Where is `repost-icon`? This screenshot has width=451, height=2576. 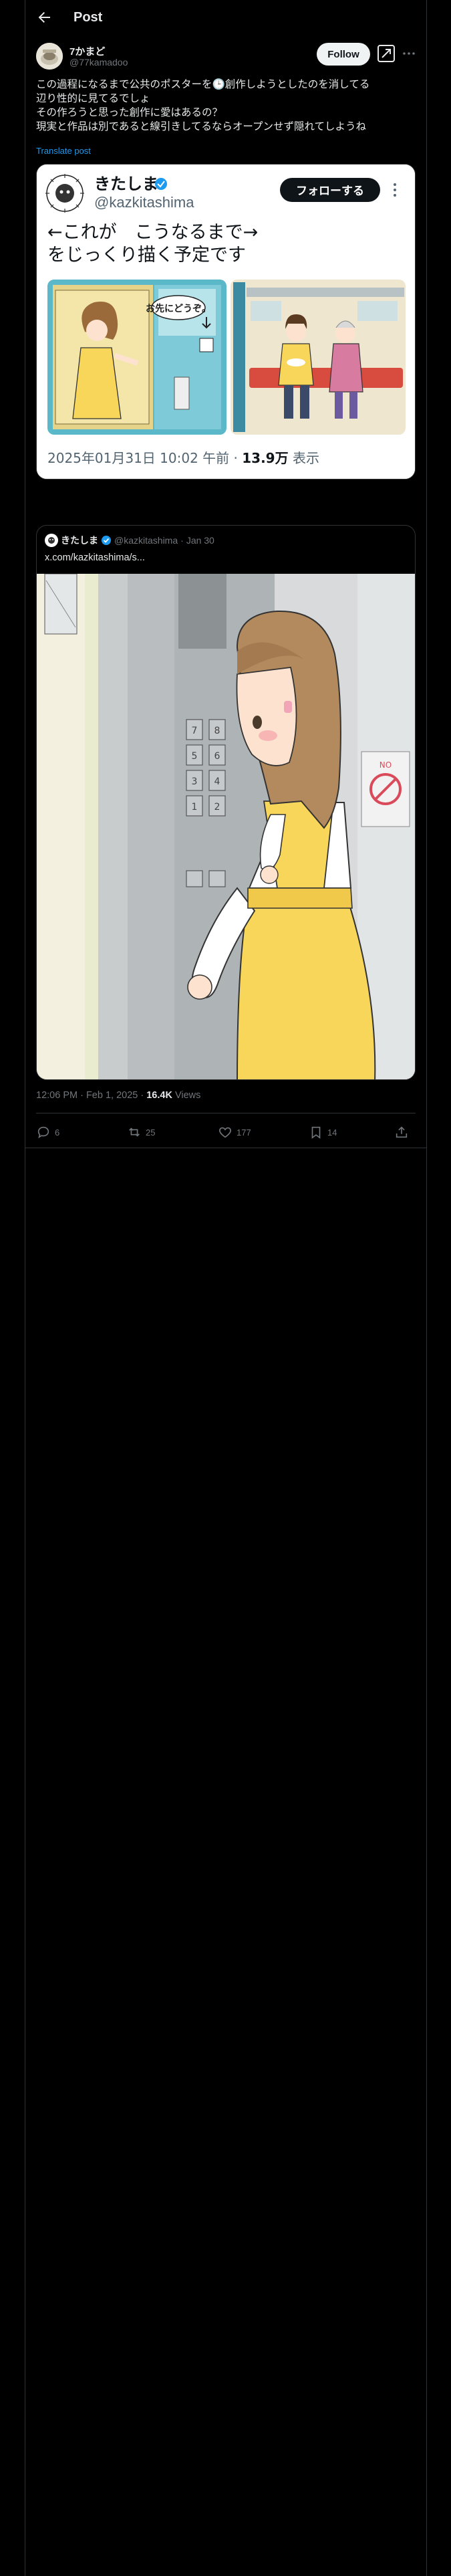 repost-icon is located at coordinates (134, 1132).